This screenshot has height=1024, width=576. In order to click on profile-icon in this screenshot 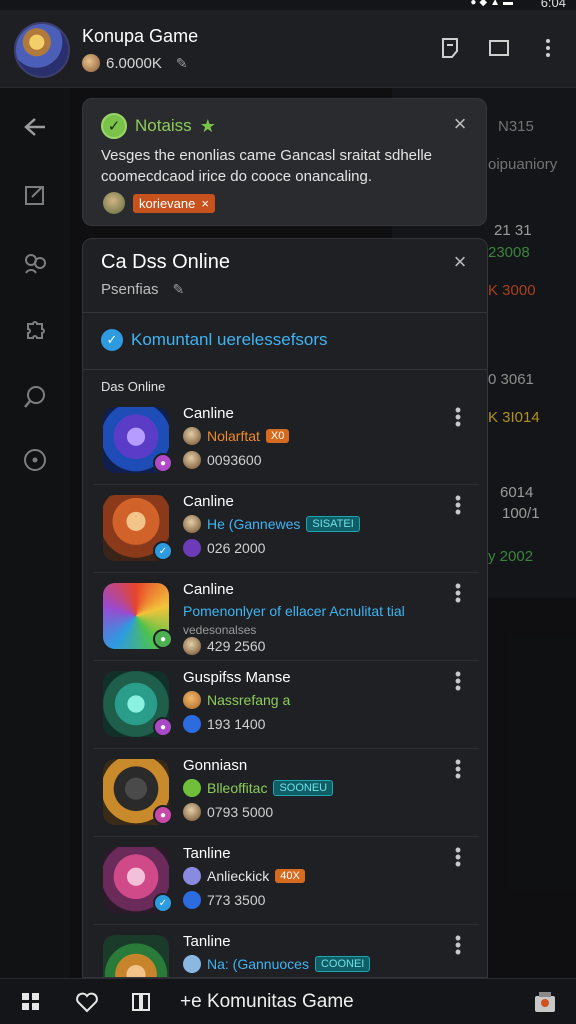, I will do `click(545, 1002)`.